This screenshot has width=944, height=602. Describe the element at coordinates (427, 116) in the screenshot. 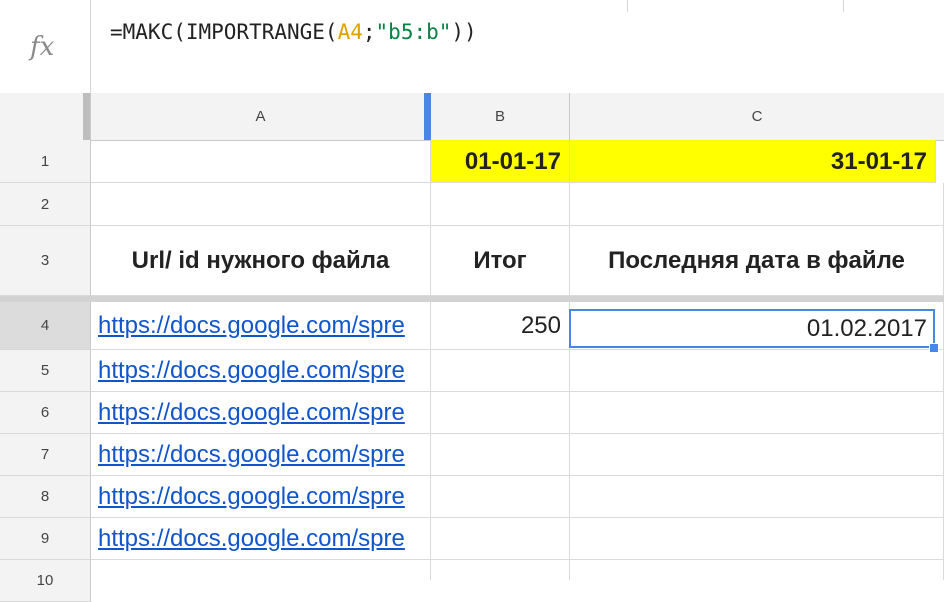

I see `column-resize-handle` at that location.